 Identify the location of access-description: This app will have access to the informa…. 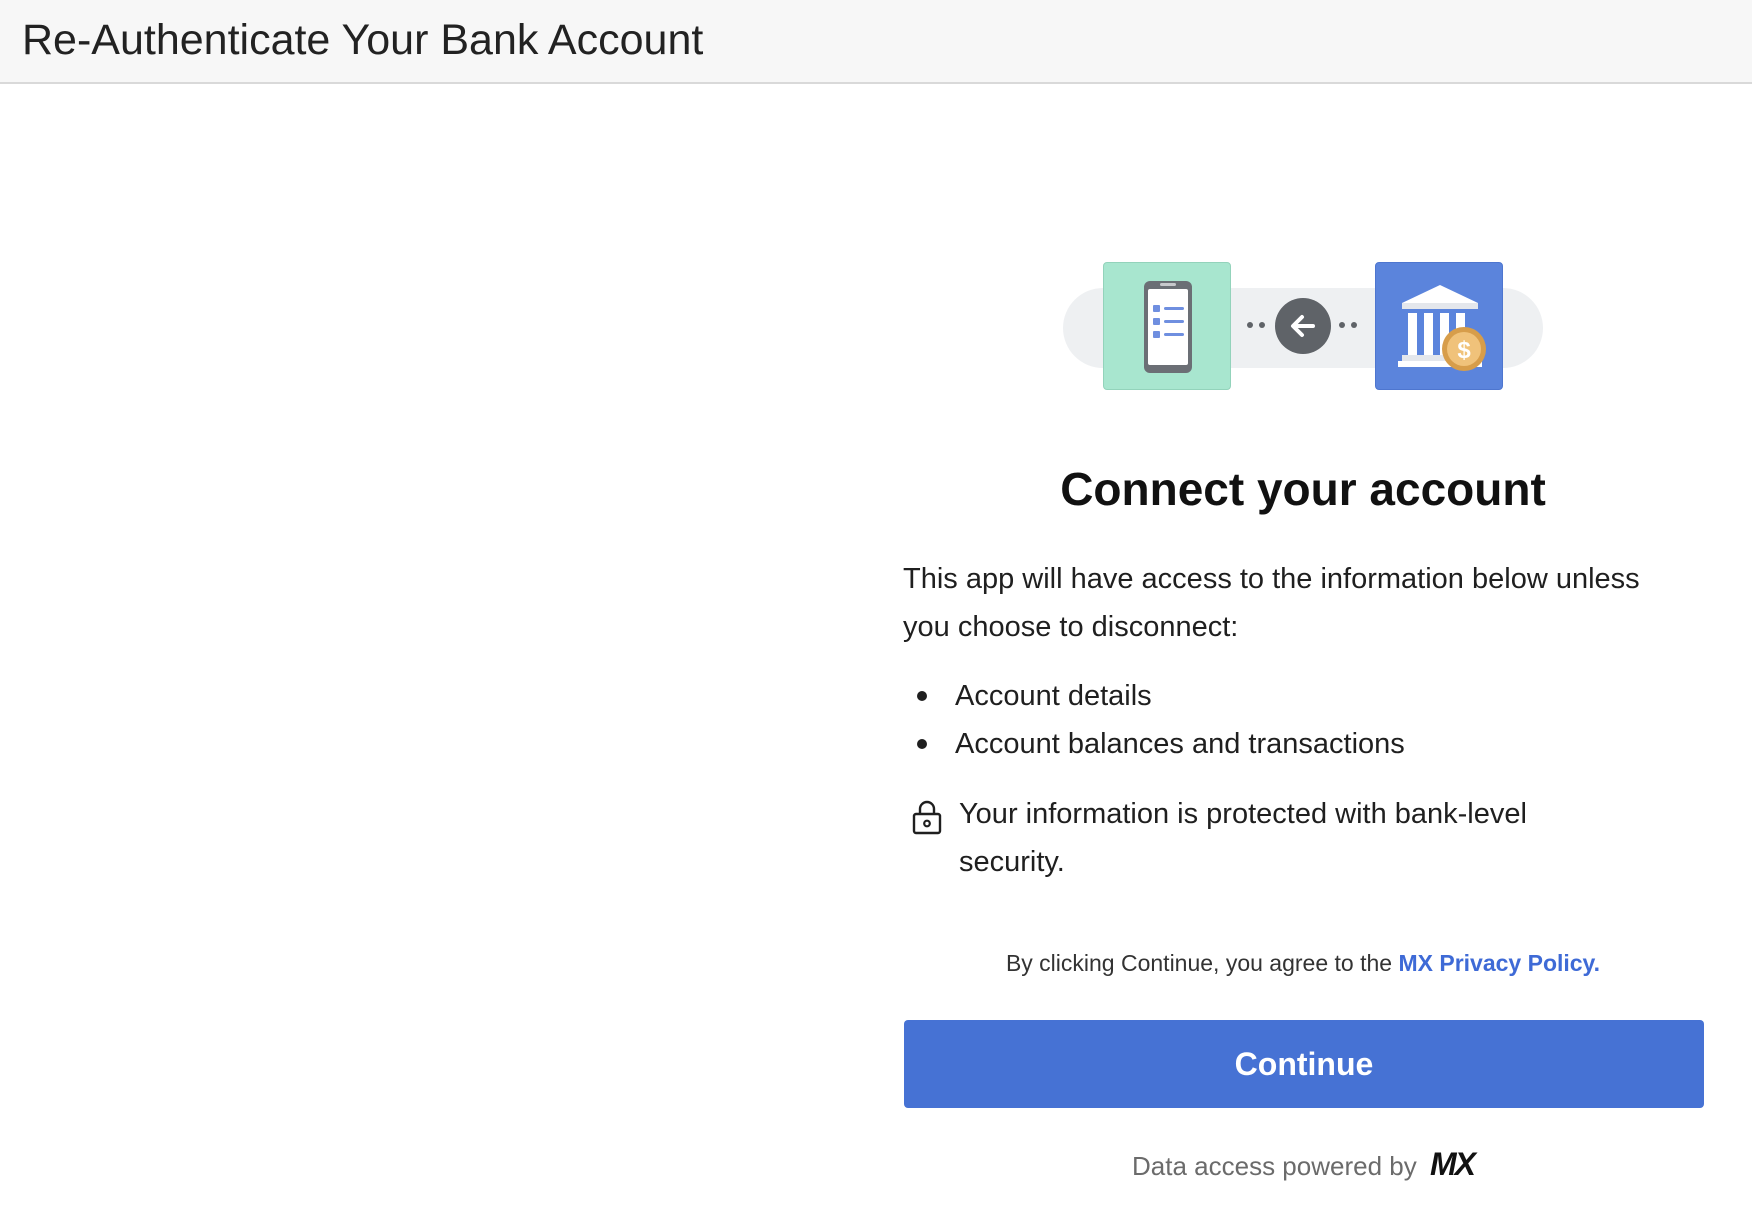
(1271, 603).